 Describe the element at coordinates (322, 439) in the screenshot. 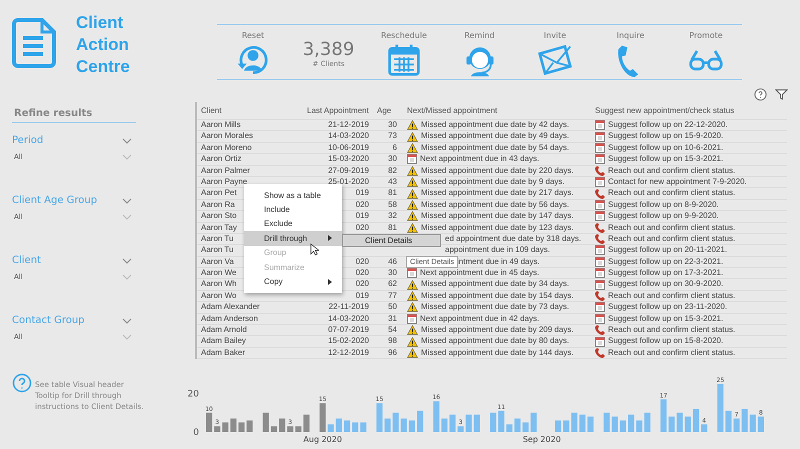

I see `axis-tick-label: Aug 2020` at that location.